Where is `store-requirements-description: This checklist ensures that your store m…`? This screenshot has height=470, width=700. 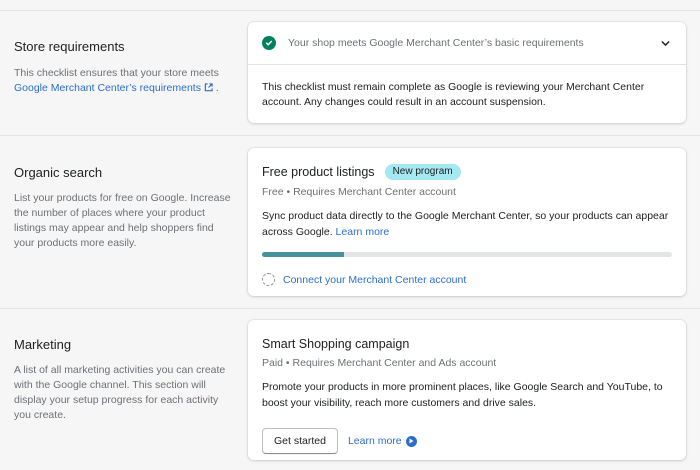
store-requirements-description: This checklist ensures that your store m… is located at coordinates (124, 81).